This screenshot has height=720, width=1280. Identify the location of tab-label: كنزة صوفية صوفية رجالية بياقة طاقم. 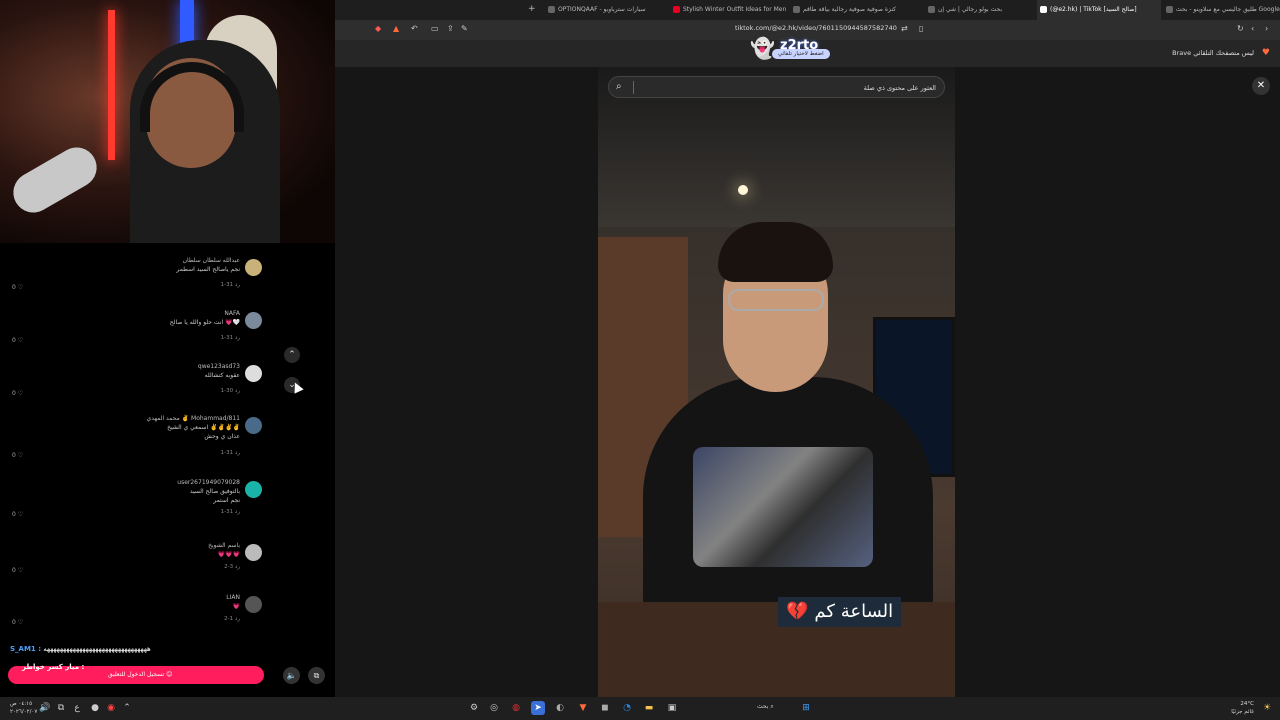
(849, 9).